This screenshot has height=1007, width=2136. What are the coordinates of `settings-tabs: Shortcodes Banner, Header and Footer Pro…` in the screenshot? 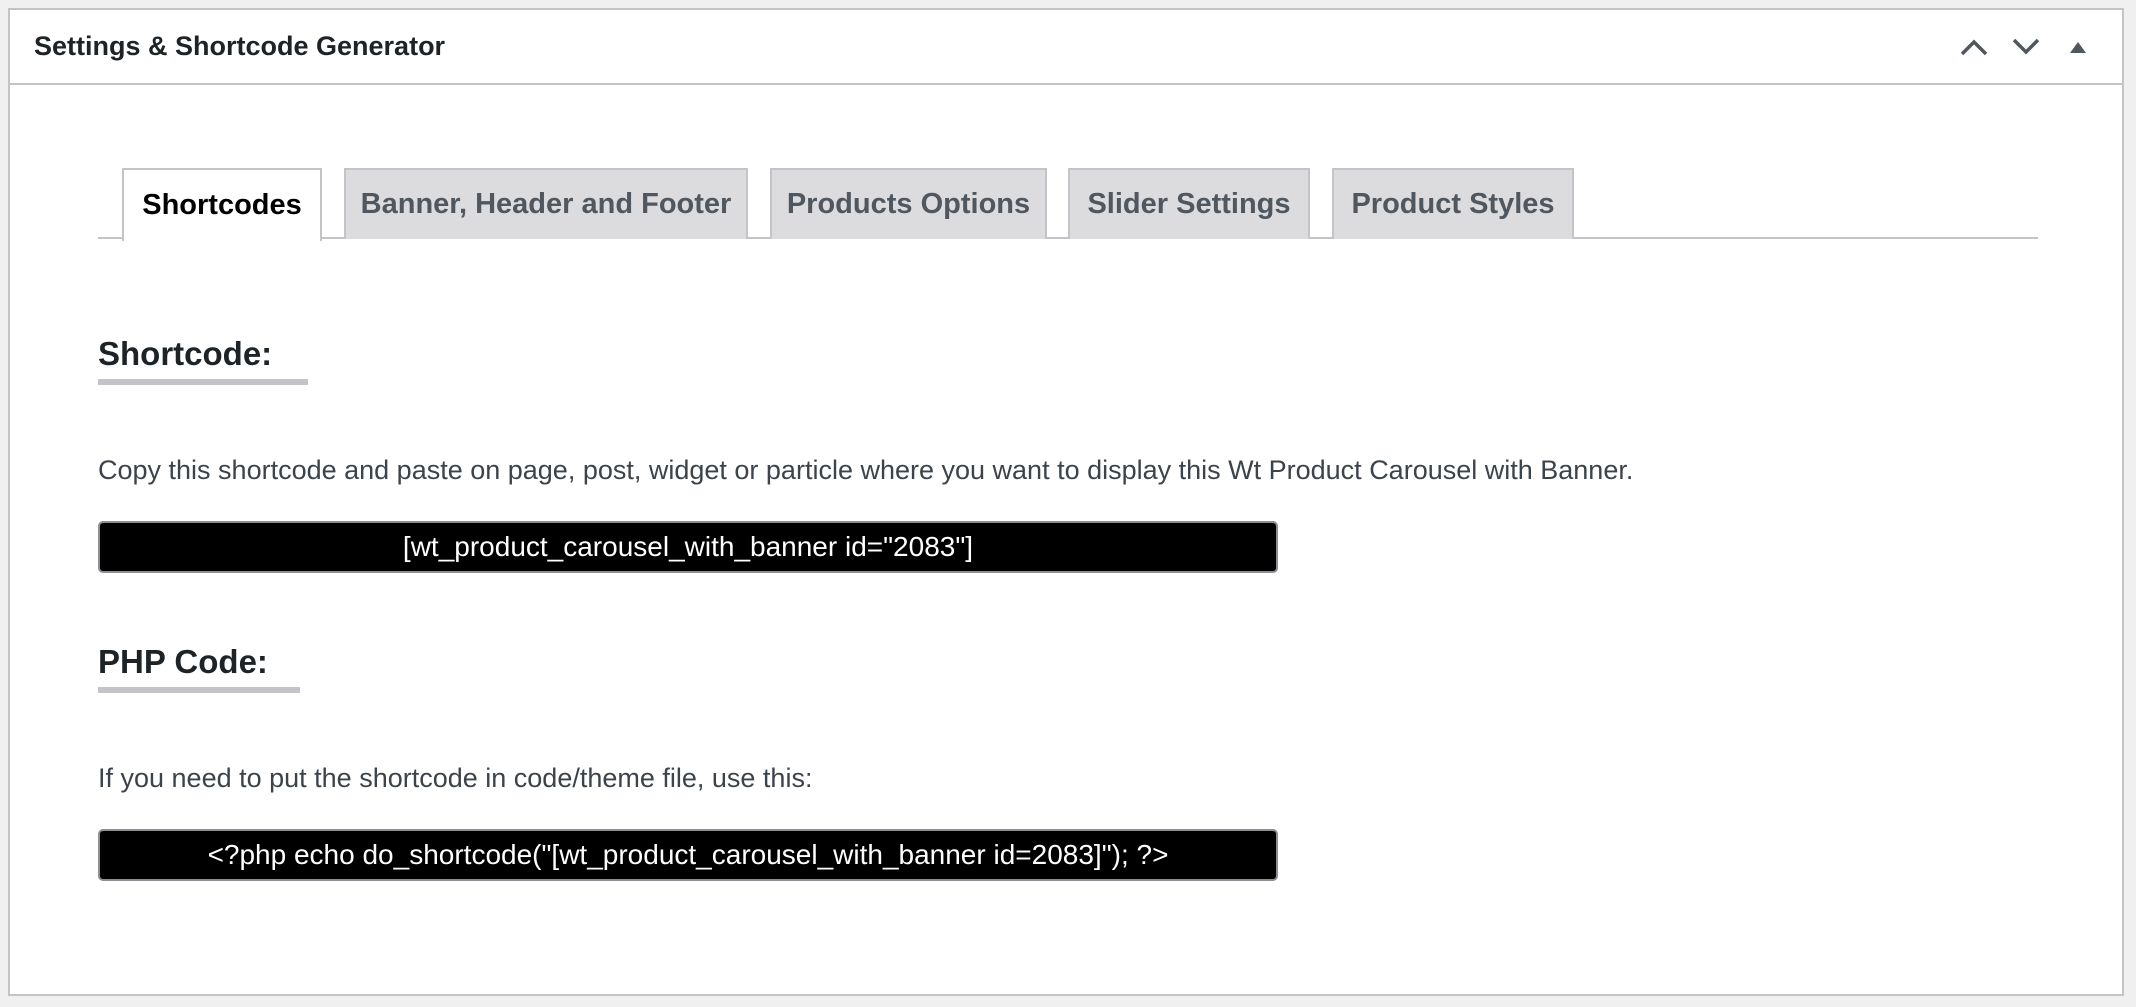 It's located at (1068, 204).